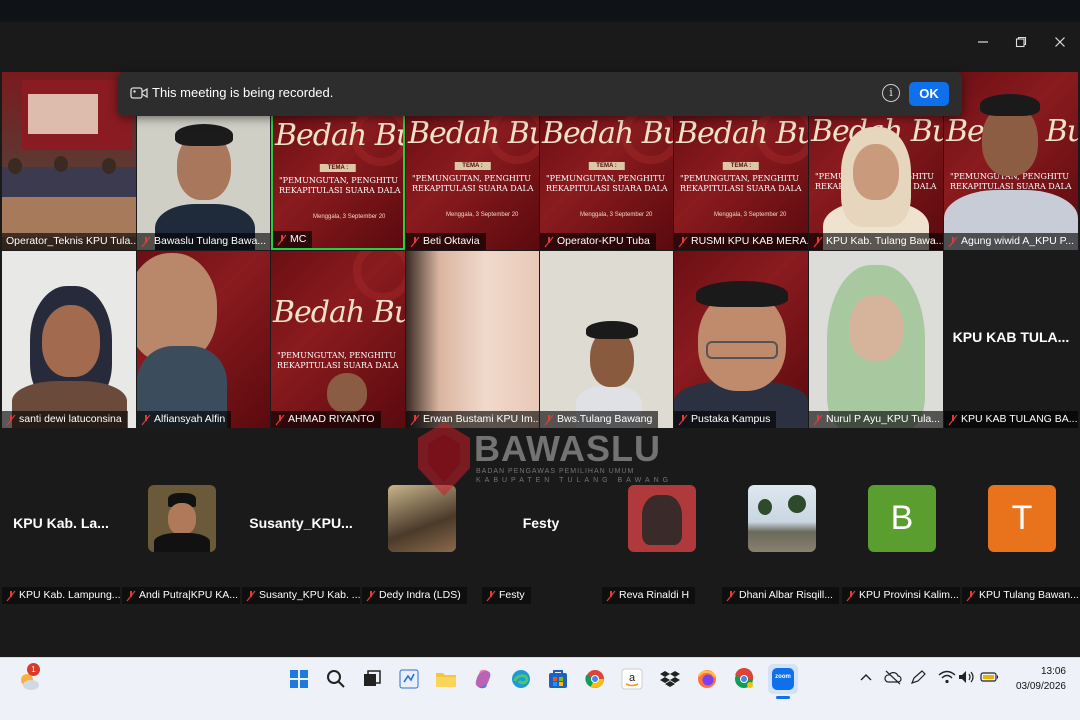 This screenshot has height=720, width=1080. I want to click on cloud-off-icon, so click(893, 677).